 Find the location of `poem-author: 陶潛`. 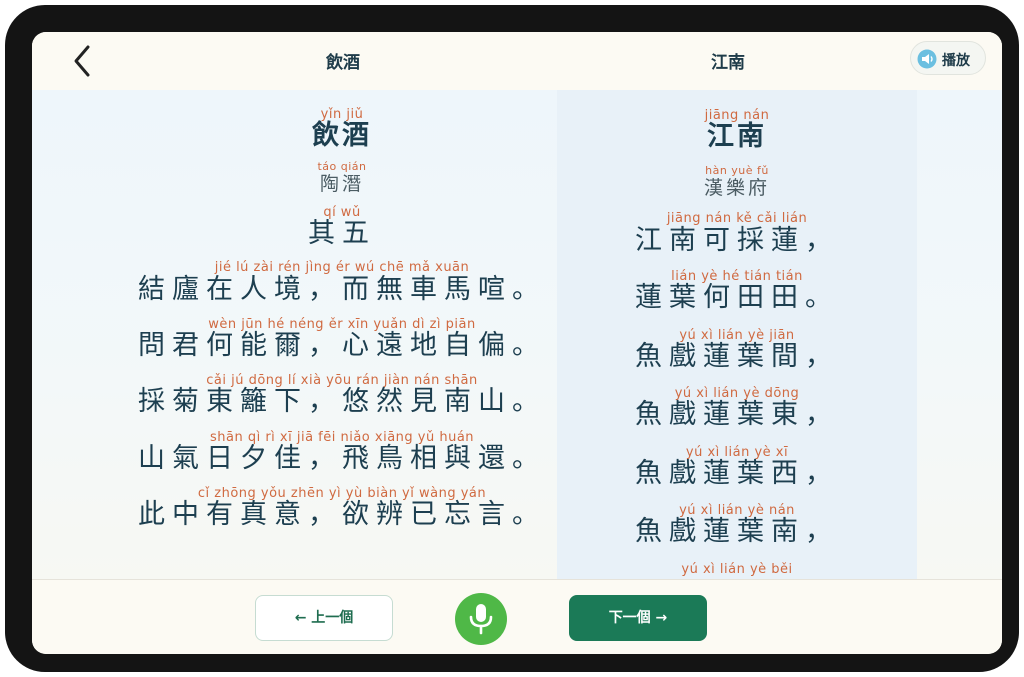

poem-author: 陶潛 is located at coordinates (341, 184).